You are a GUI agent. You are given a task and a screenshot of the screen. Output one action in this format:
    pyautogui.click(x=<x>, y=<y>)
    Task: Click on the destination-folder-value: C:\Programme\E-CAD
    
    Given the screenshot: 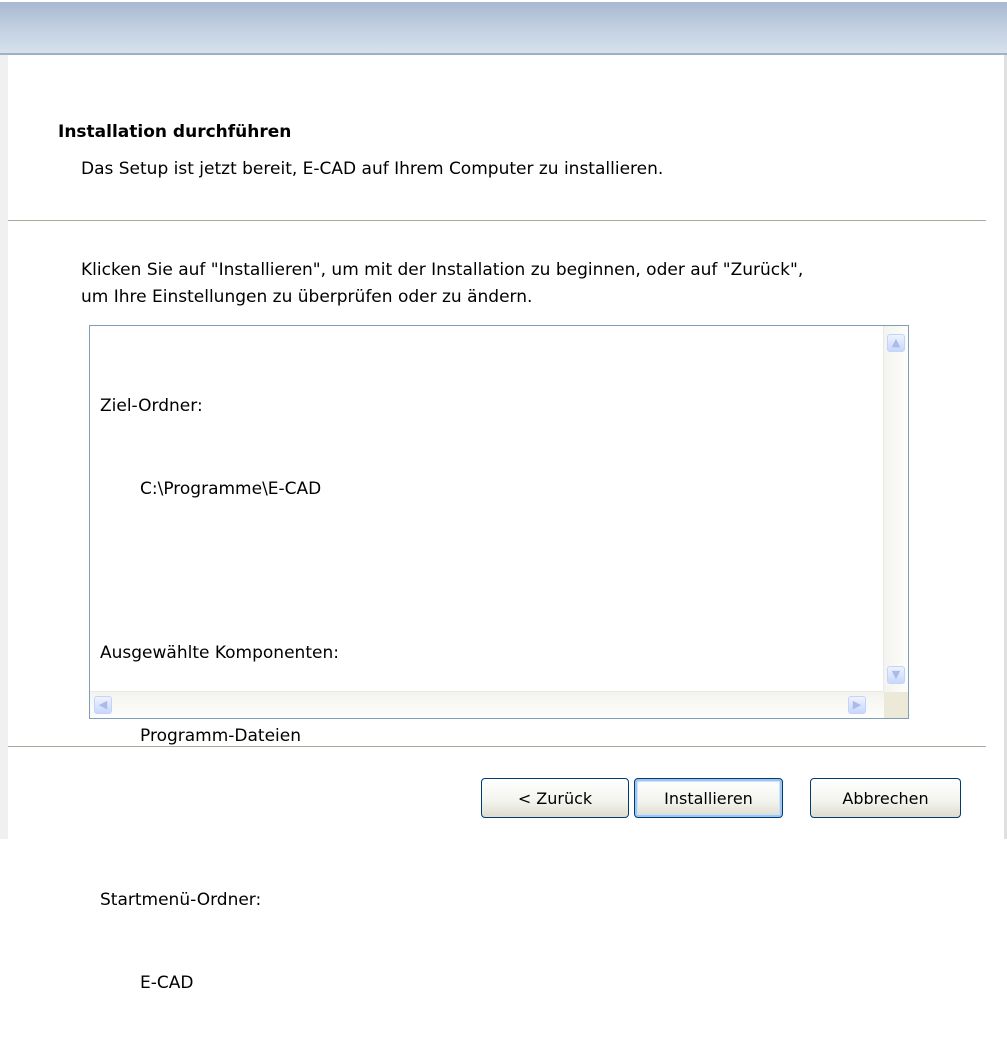 What is the action you would take?
    pyautogui.click(x=231, y=488)
    